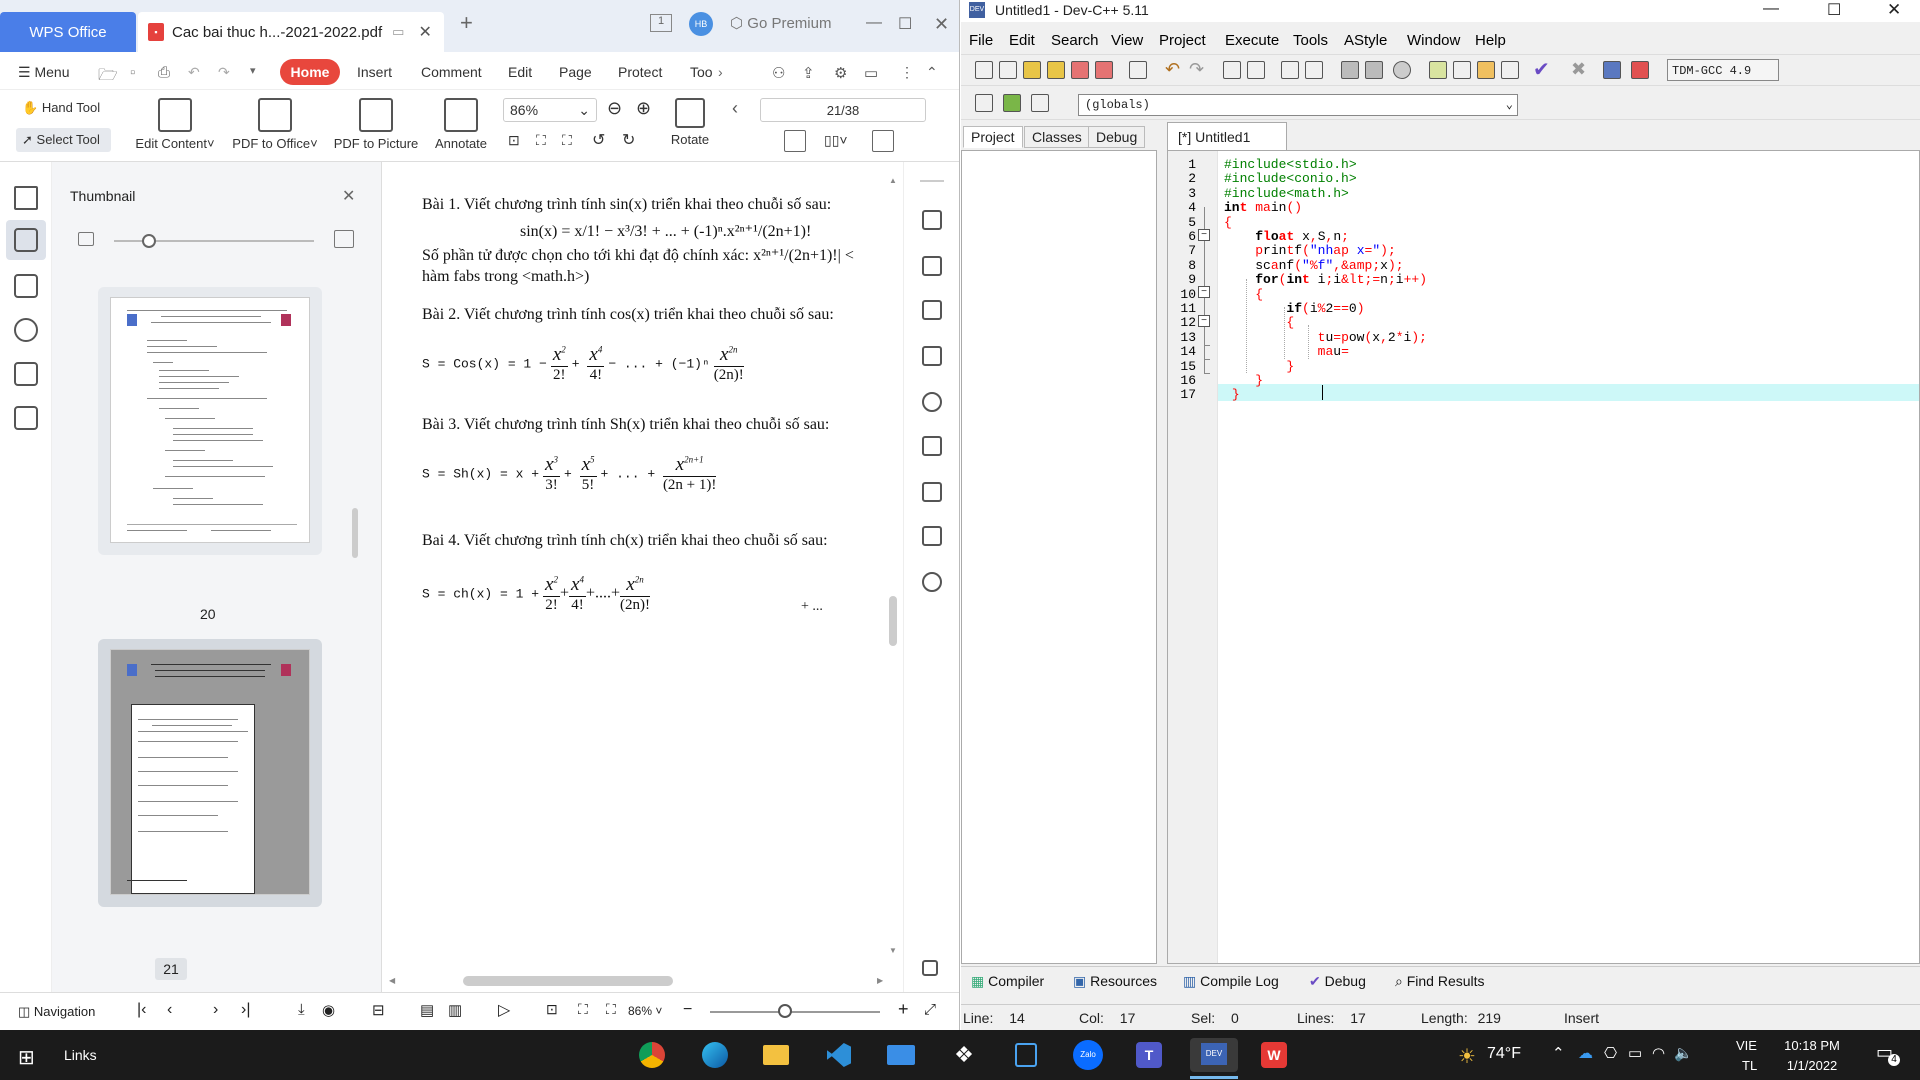 Image resolution: width=1920 pixels, height=1080 pixels. I want to click on close-panel-icon: ✕, so click(348, 196).